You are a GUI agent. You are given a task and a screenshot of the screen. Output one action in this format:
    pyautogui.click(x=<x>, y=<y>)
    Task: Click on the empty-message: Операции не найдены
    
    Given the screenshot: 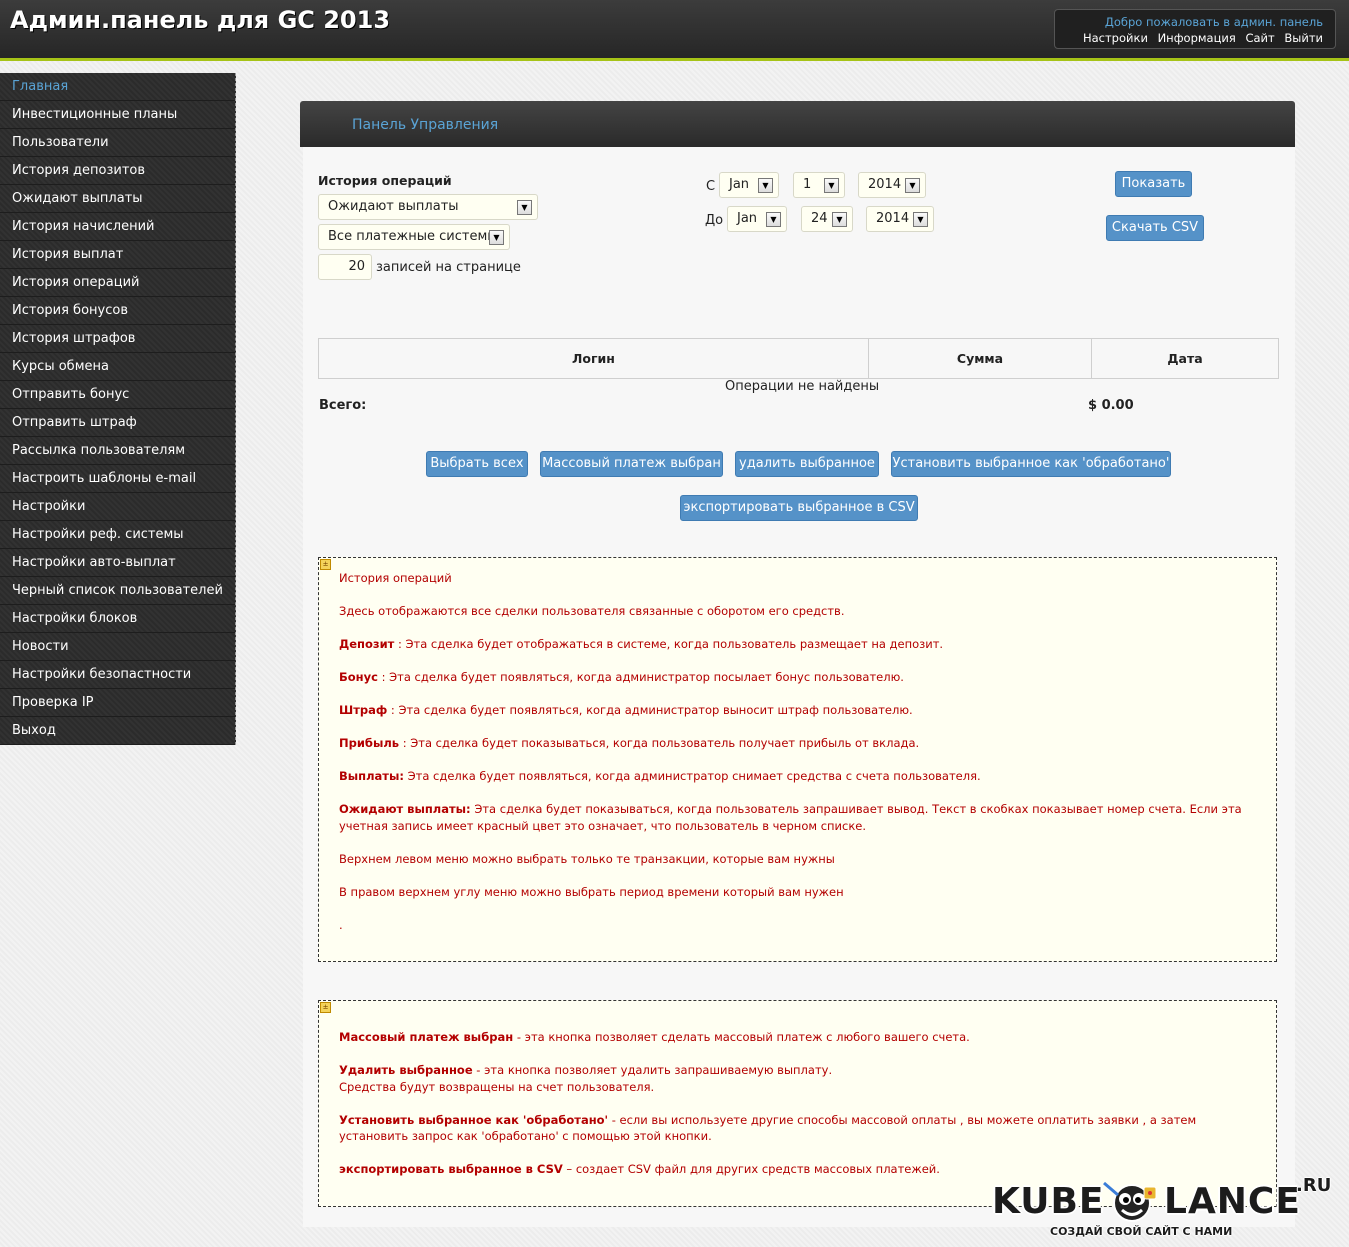 What is the action you would take?
    pyautogui.click(x=802, y=386)
    